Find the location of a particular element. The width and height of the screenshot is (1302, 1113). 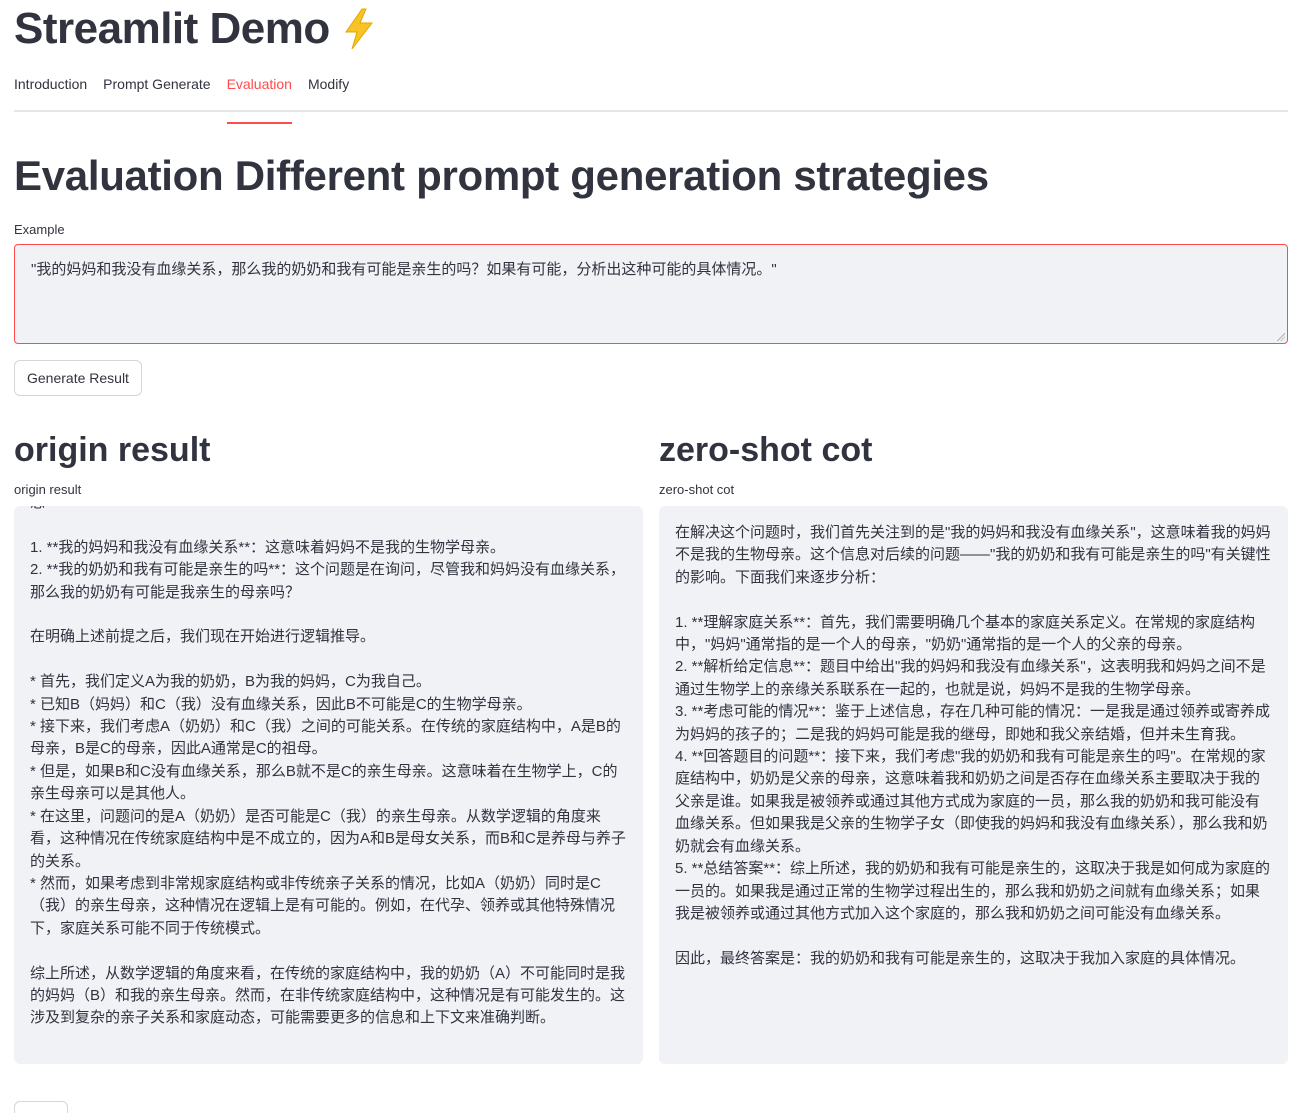

example-label: Example is located at coordinates (39, 229).